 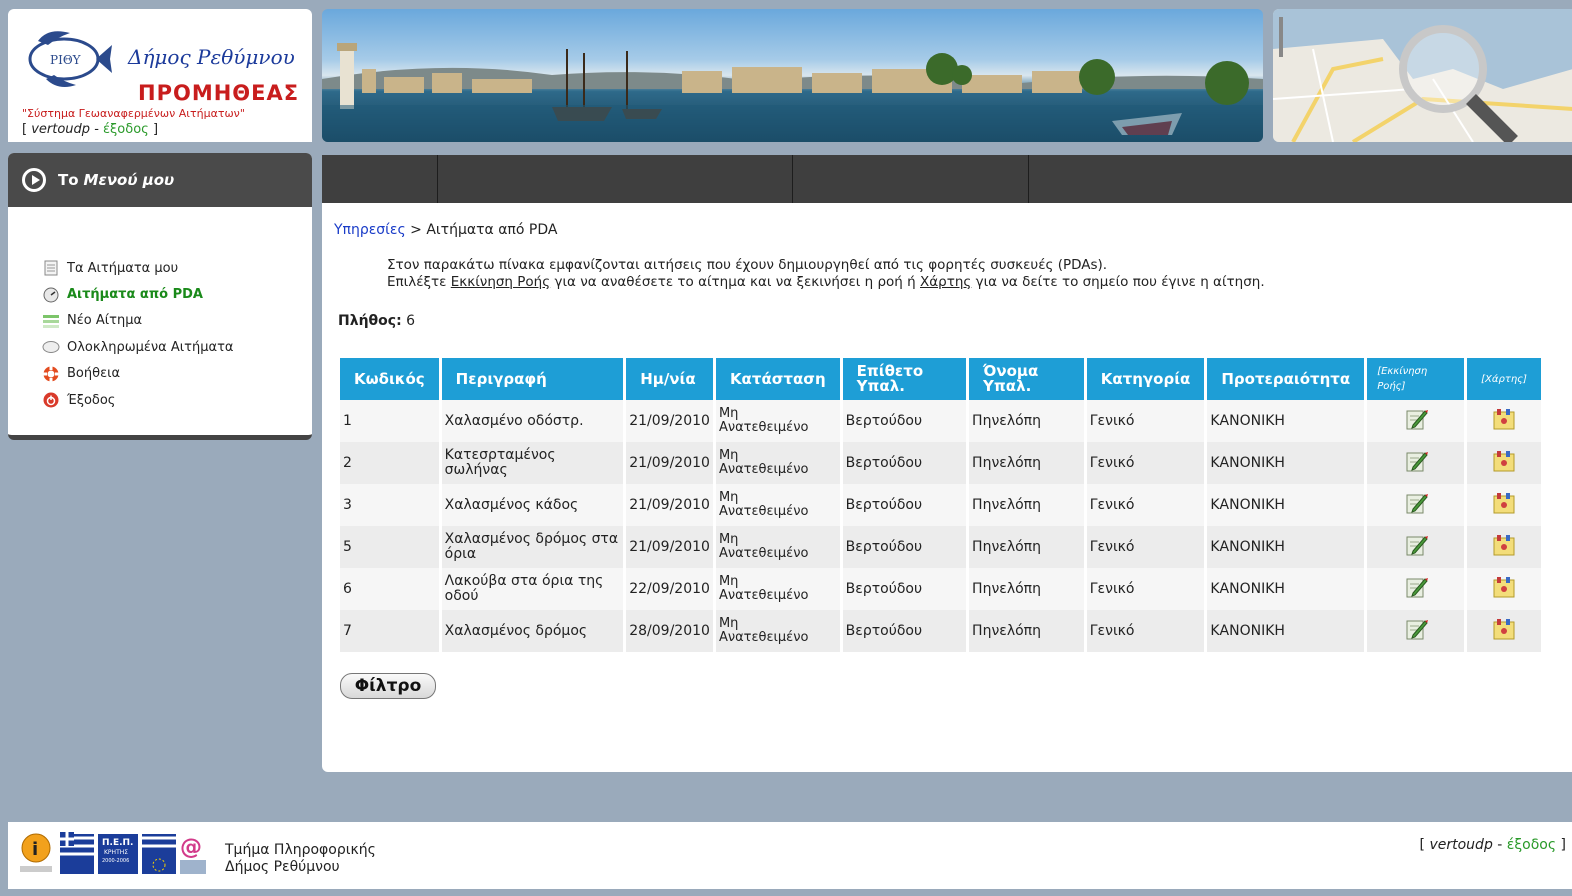 What do you see at coordinates (137, 400) in the screenshot?
I see `menu-item-exit: Έξοδος` at bounding box center [137, 400].